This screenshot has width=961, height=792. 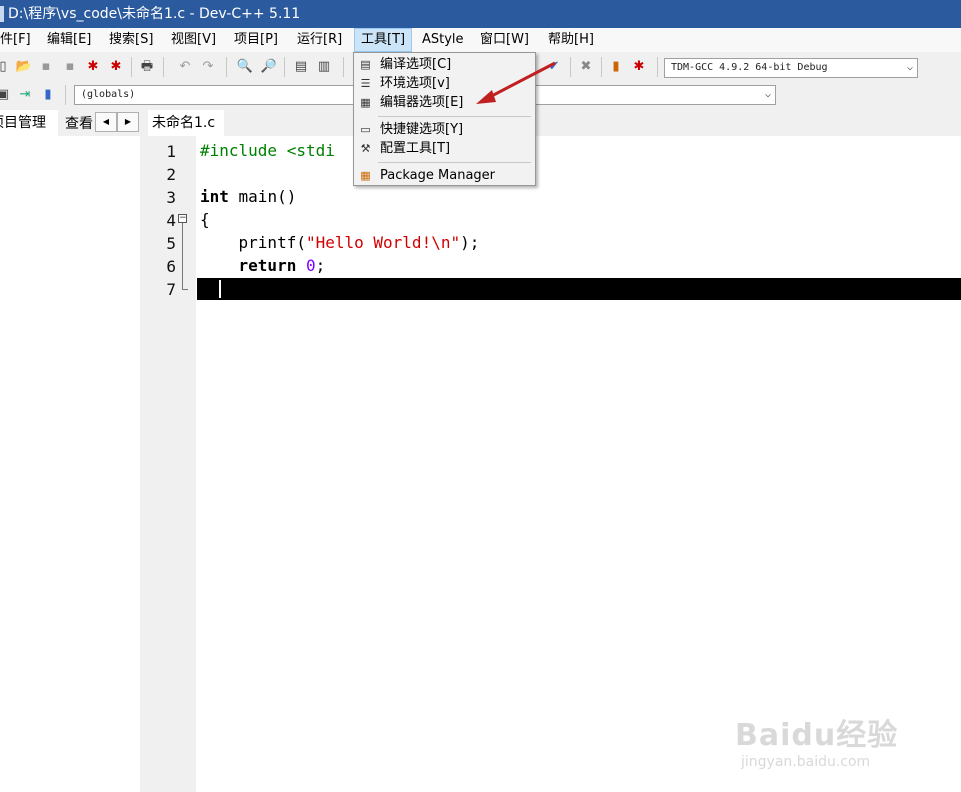 I want to click on watermark: Baidu经验 jingyan.baidu.com, so click(x=825, y=740).